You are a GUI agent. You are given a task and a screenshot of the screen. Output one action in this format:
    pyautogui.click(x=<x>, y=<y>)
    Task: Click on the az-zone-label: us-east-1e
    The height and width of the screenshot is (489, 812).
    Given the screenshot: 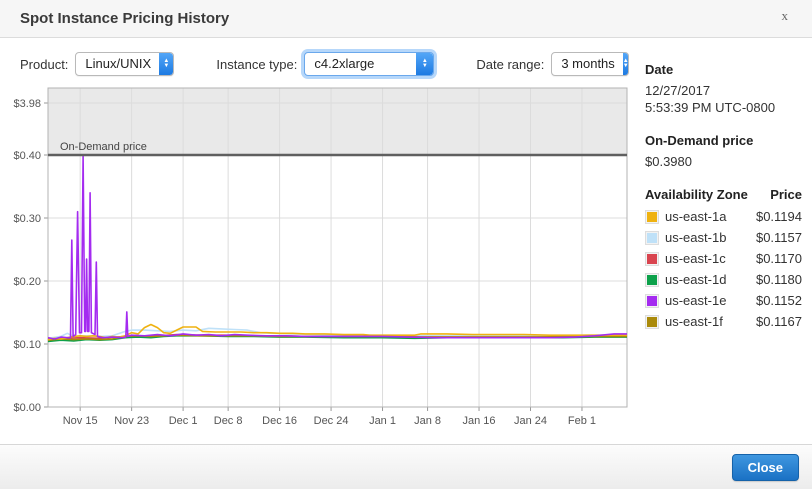 What is the action you would take?
    pyautogui.click(x=696, y=300)
    